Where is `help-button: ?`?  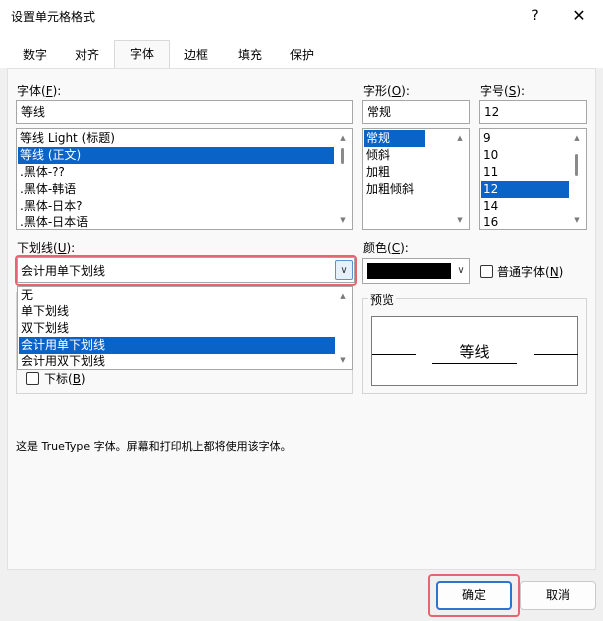
help-button: ? is located at coordinates (535, 16).